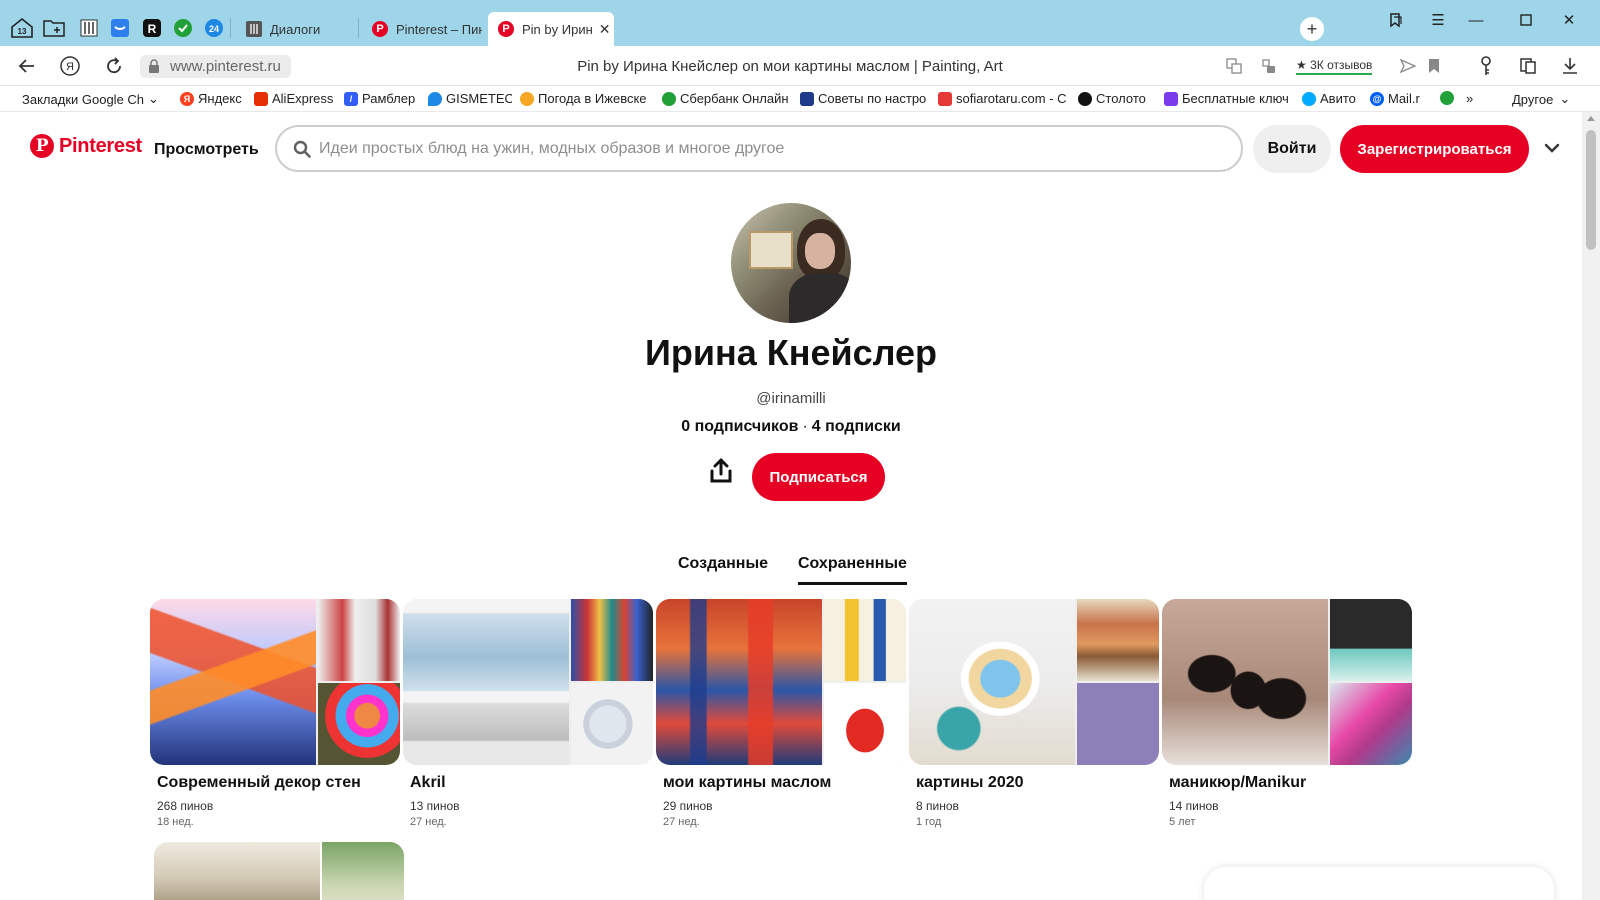 The image size is (1600, 900). What do you see at coordinates (747, 782) in the screenshot?
I see `board-title: мои картины маслом` at bounding box center [747, 782].